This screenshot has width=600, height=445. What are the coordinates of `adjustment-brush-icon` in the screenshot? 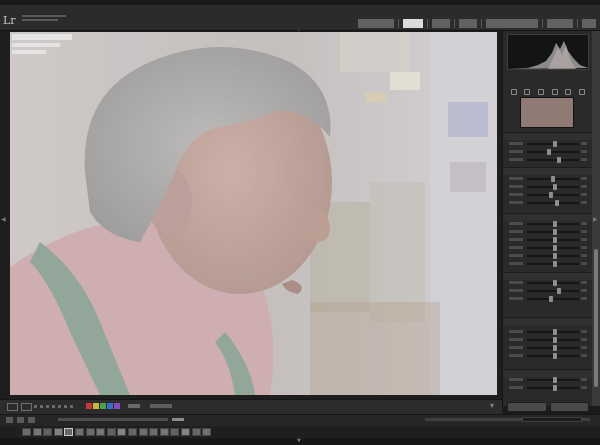 It's located at (582, 92).